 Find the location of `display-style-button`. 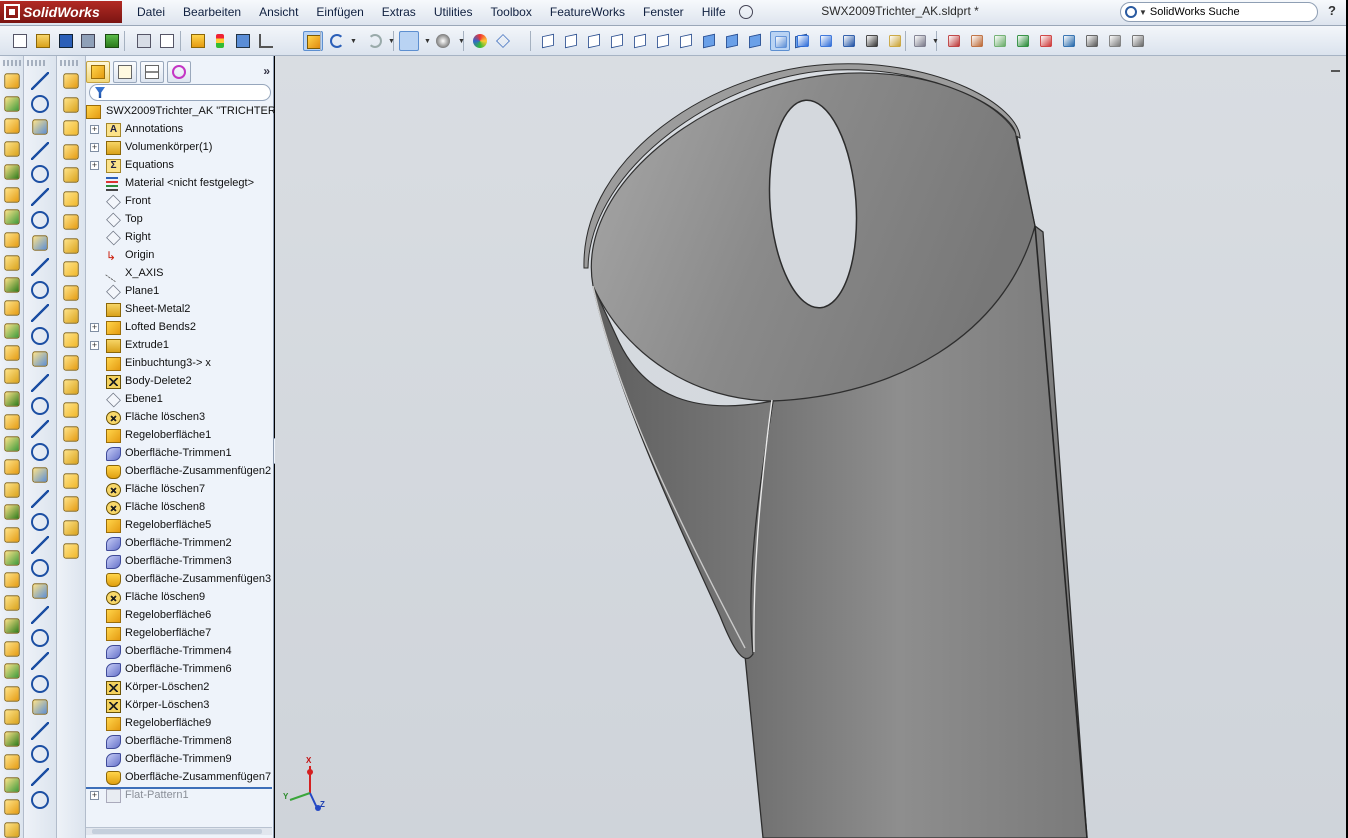

display-style-button is located at coordinates (443, 41).